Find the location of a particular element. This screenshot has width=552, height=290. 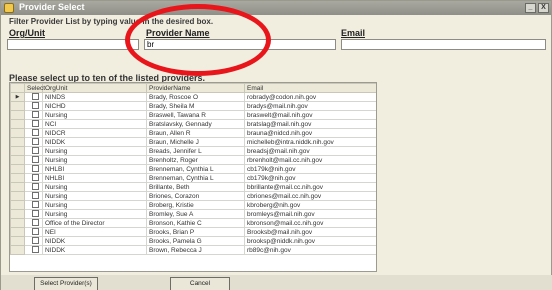

email-cell: bromleys@mail.nih.gov is located at coordinates (310, 214).